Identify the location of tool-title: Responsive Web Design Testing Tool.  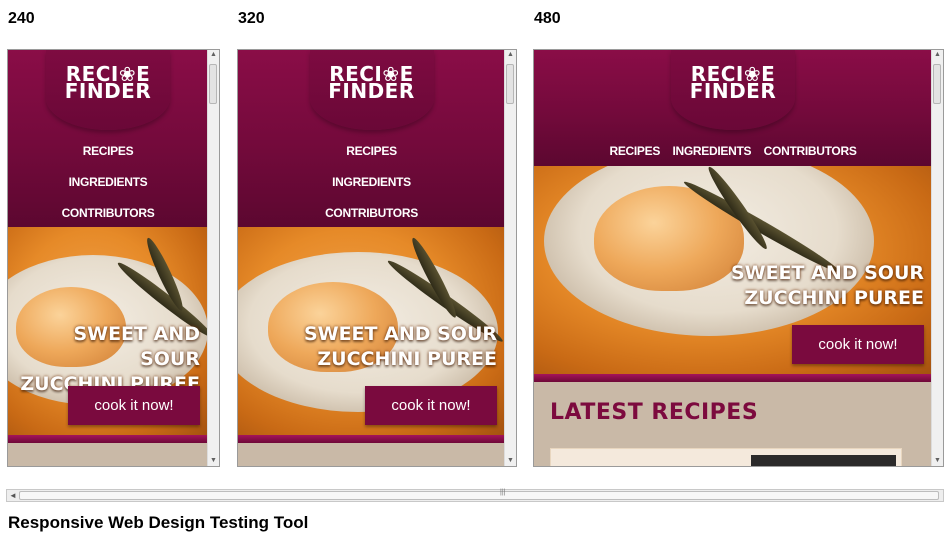
(158, 522).